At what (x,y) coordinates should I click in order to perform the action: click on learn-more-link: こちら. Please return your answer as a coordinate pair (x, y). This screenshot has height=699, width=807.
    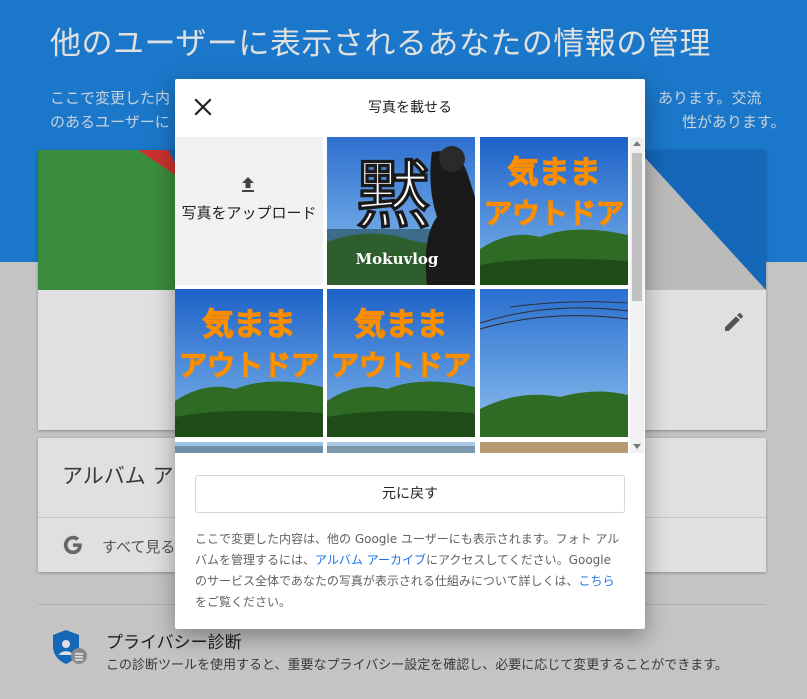
    Looking at the image, I should click on (597, 581).